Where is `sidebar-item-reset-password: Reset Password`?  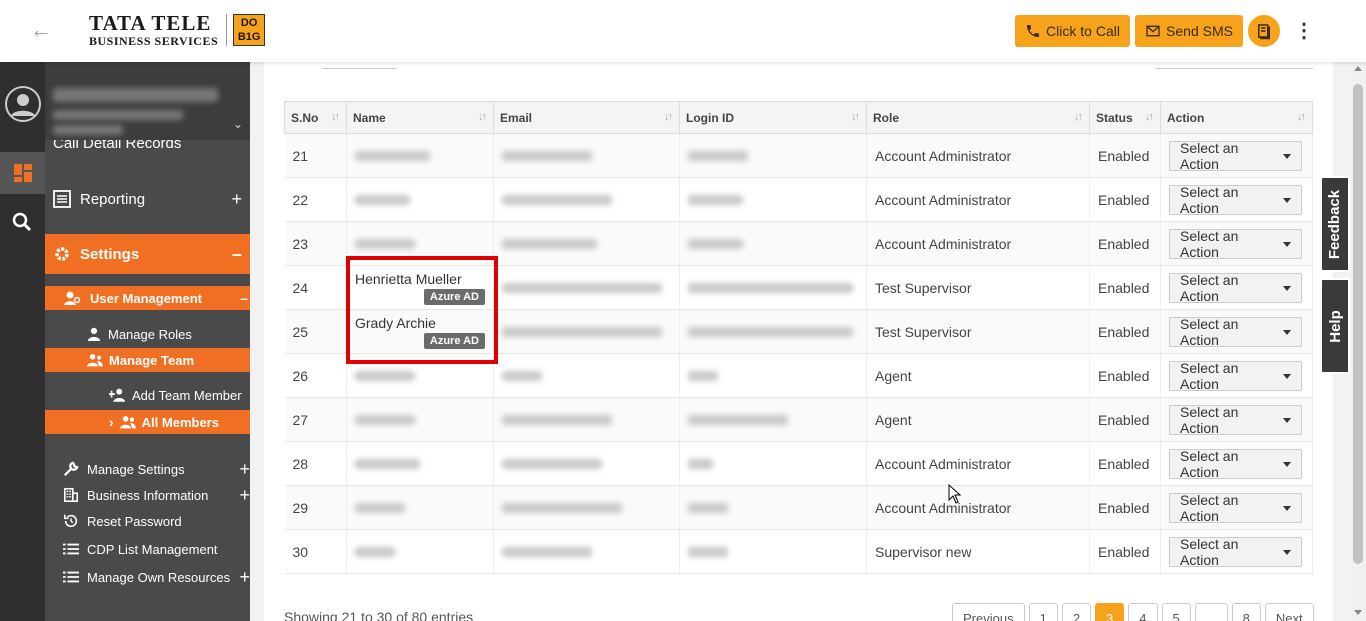
sidebar-item-reset-password: Reset Password is located at coordinates (147, 521).